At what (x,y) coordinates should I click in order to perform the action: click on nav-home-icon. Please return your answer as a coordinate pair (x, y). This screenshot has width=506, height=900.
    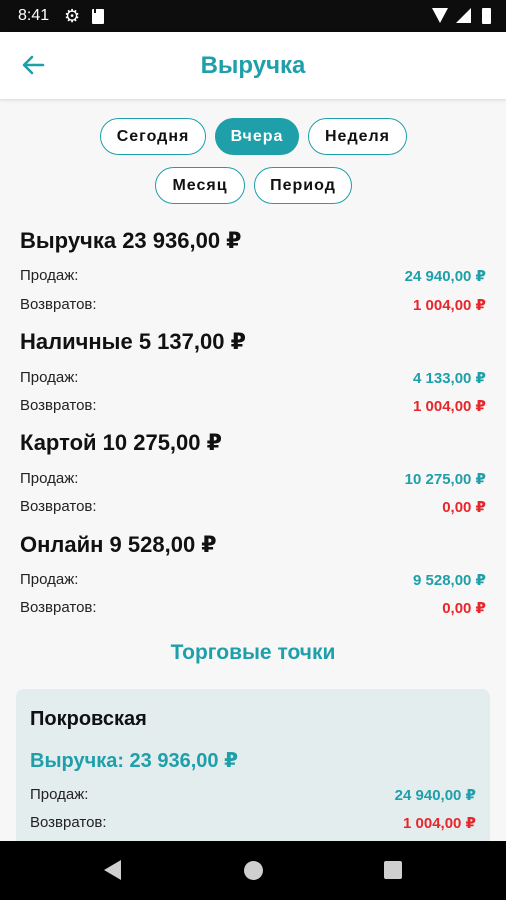
    Looking at the image, I should click on (253, 870).